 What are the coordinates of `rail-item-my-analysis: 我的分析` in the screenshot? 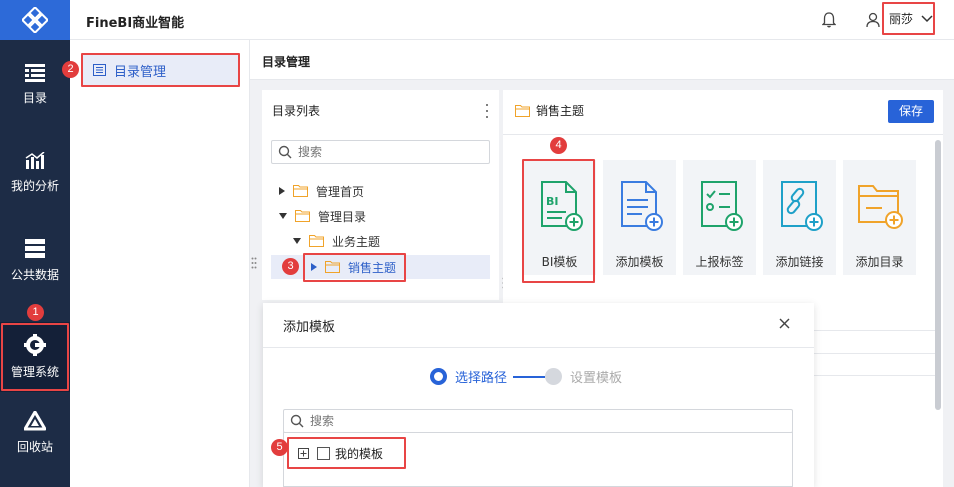 It's located at (35, 173).